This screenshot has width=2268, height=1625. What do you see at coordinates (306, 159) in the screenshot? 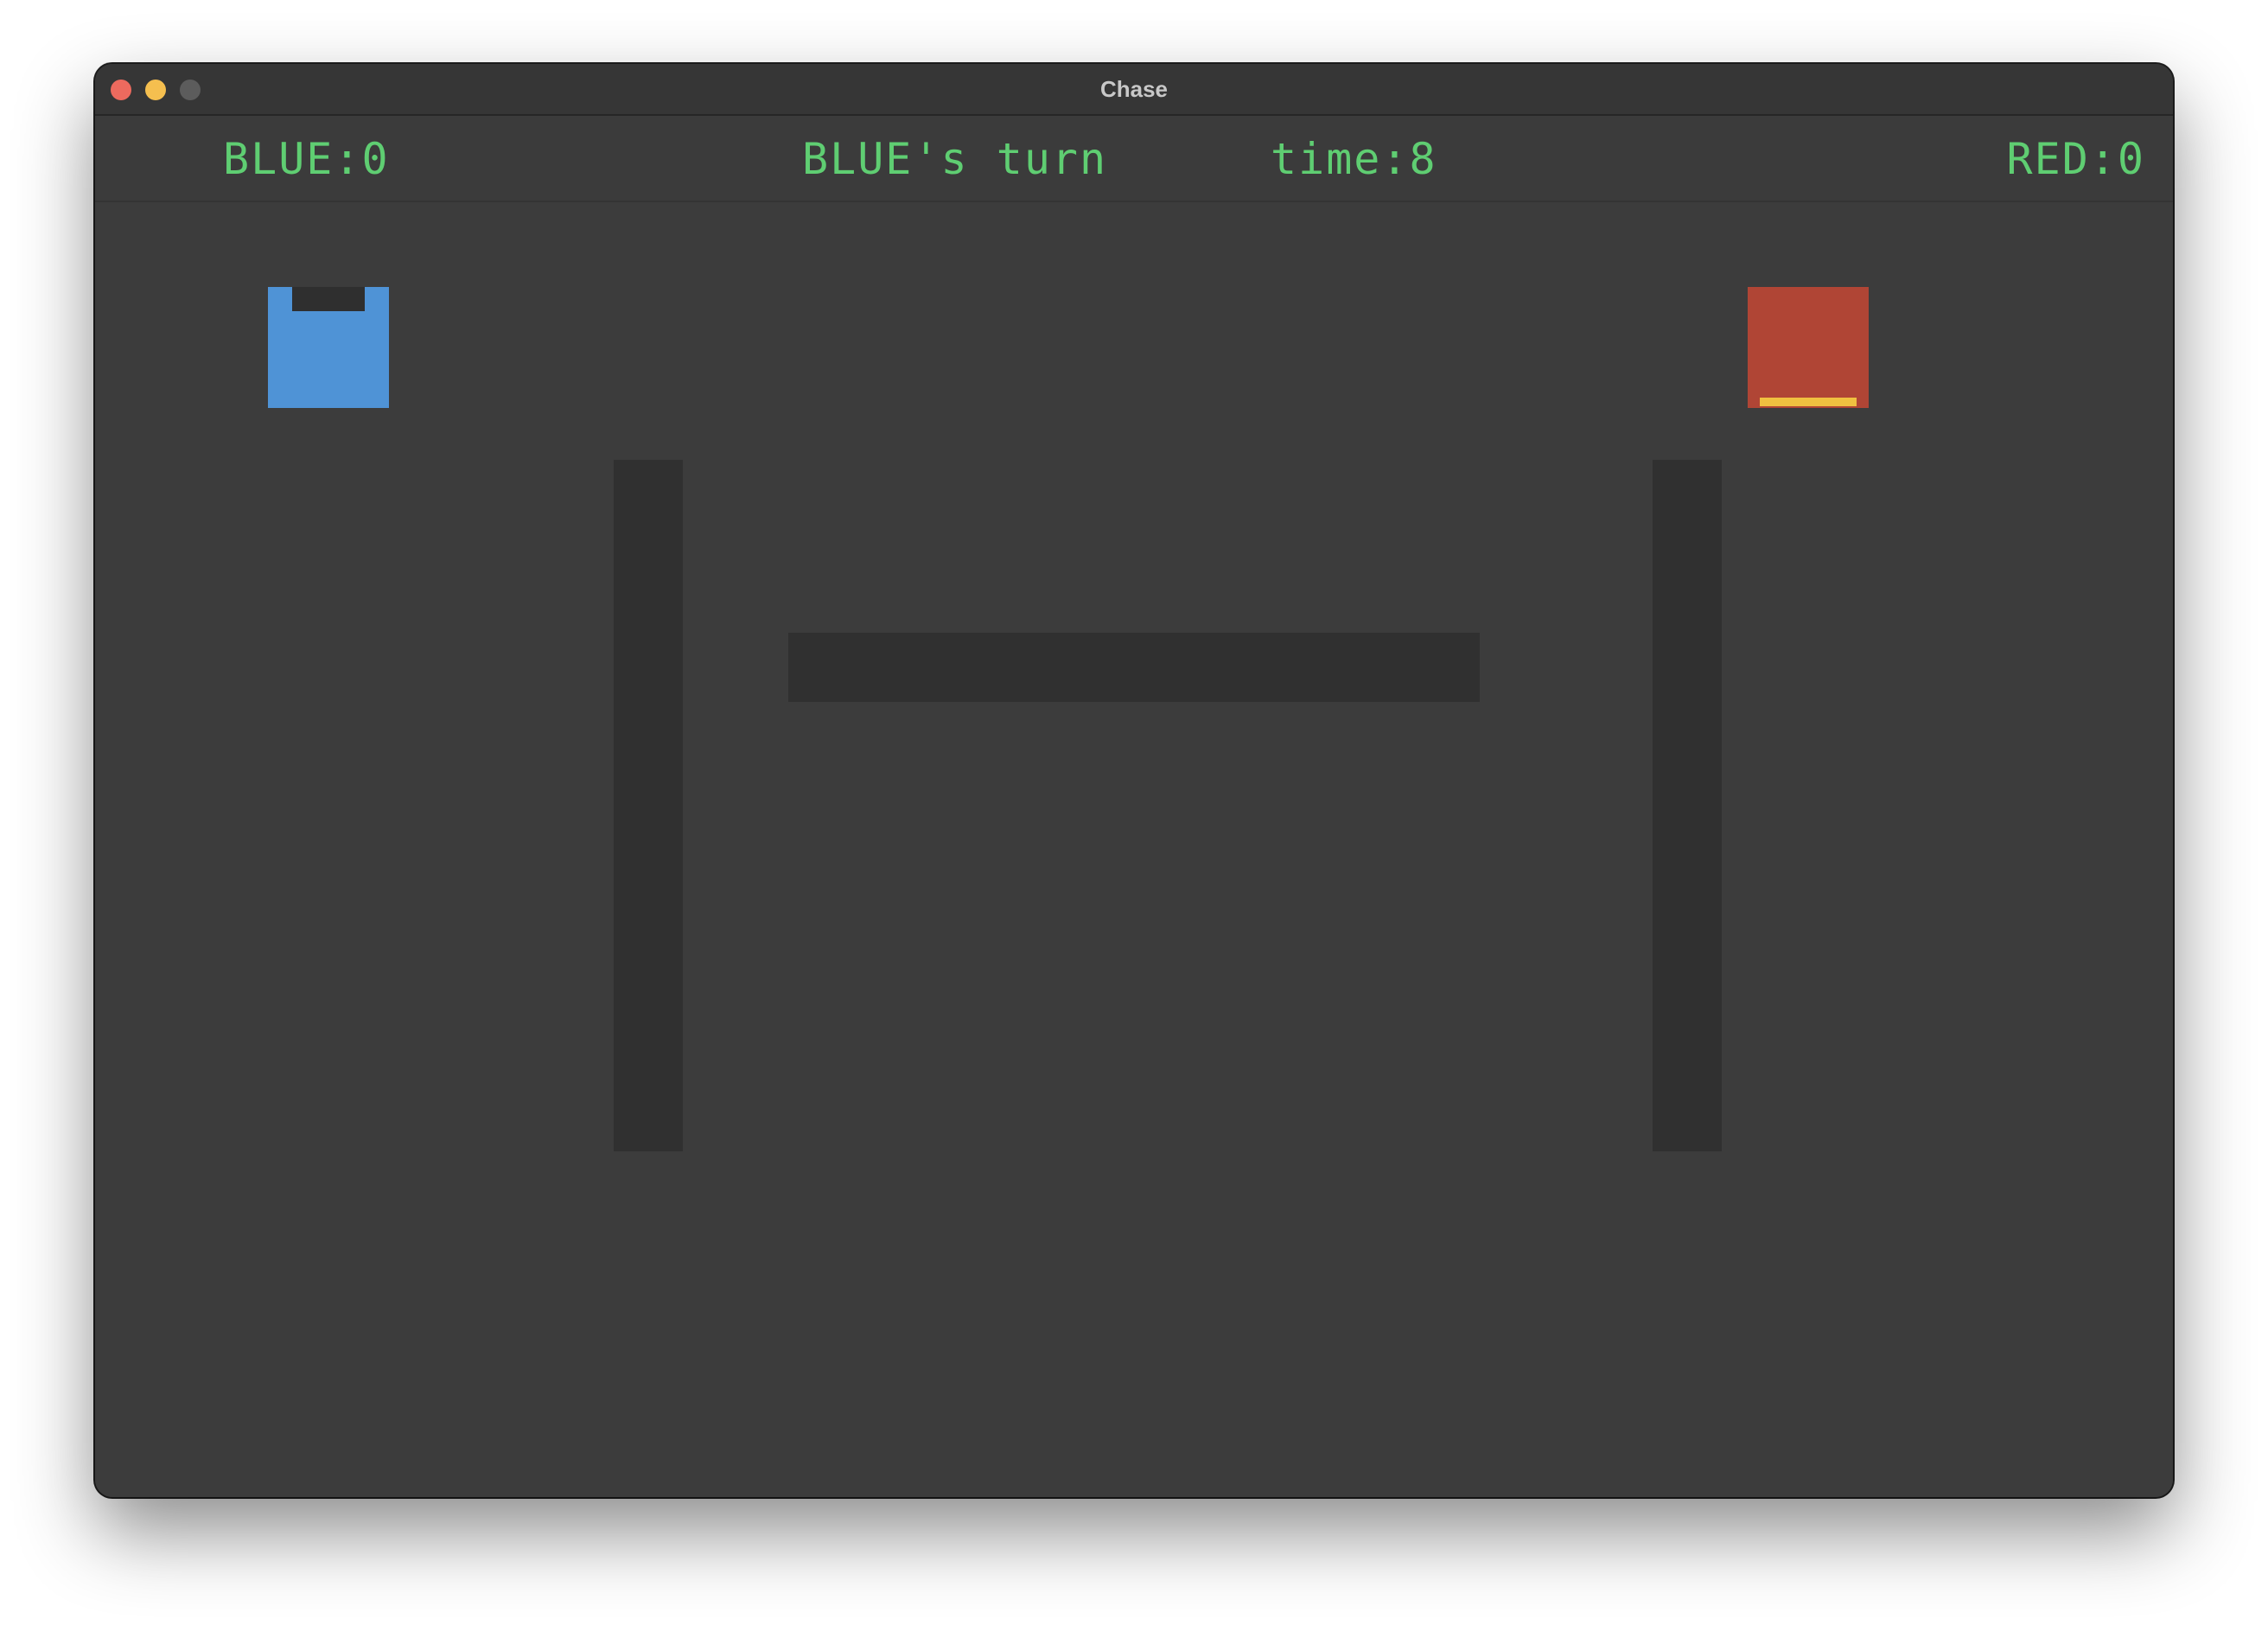
I see `blue-score: BLUE:0` at bounding box center [306, 159].